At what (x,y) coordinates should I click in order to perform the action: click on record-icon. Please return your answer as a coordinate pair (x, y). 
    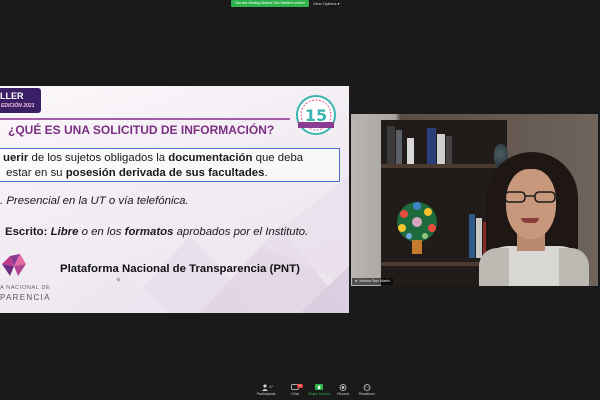
    Looking at the image, I should click on (343, 387).